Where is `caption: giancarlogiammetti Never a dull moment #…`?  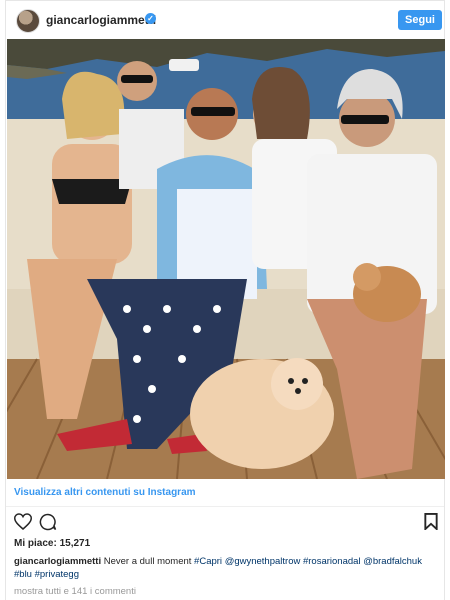
caption: giancarlogiammetti Never a dull moment #… is located at coordinates (224, 568).